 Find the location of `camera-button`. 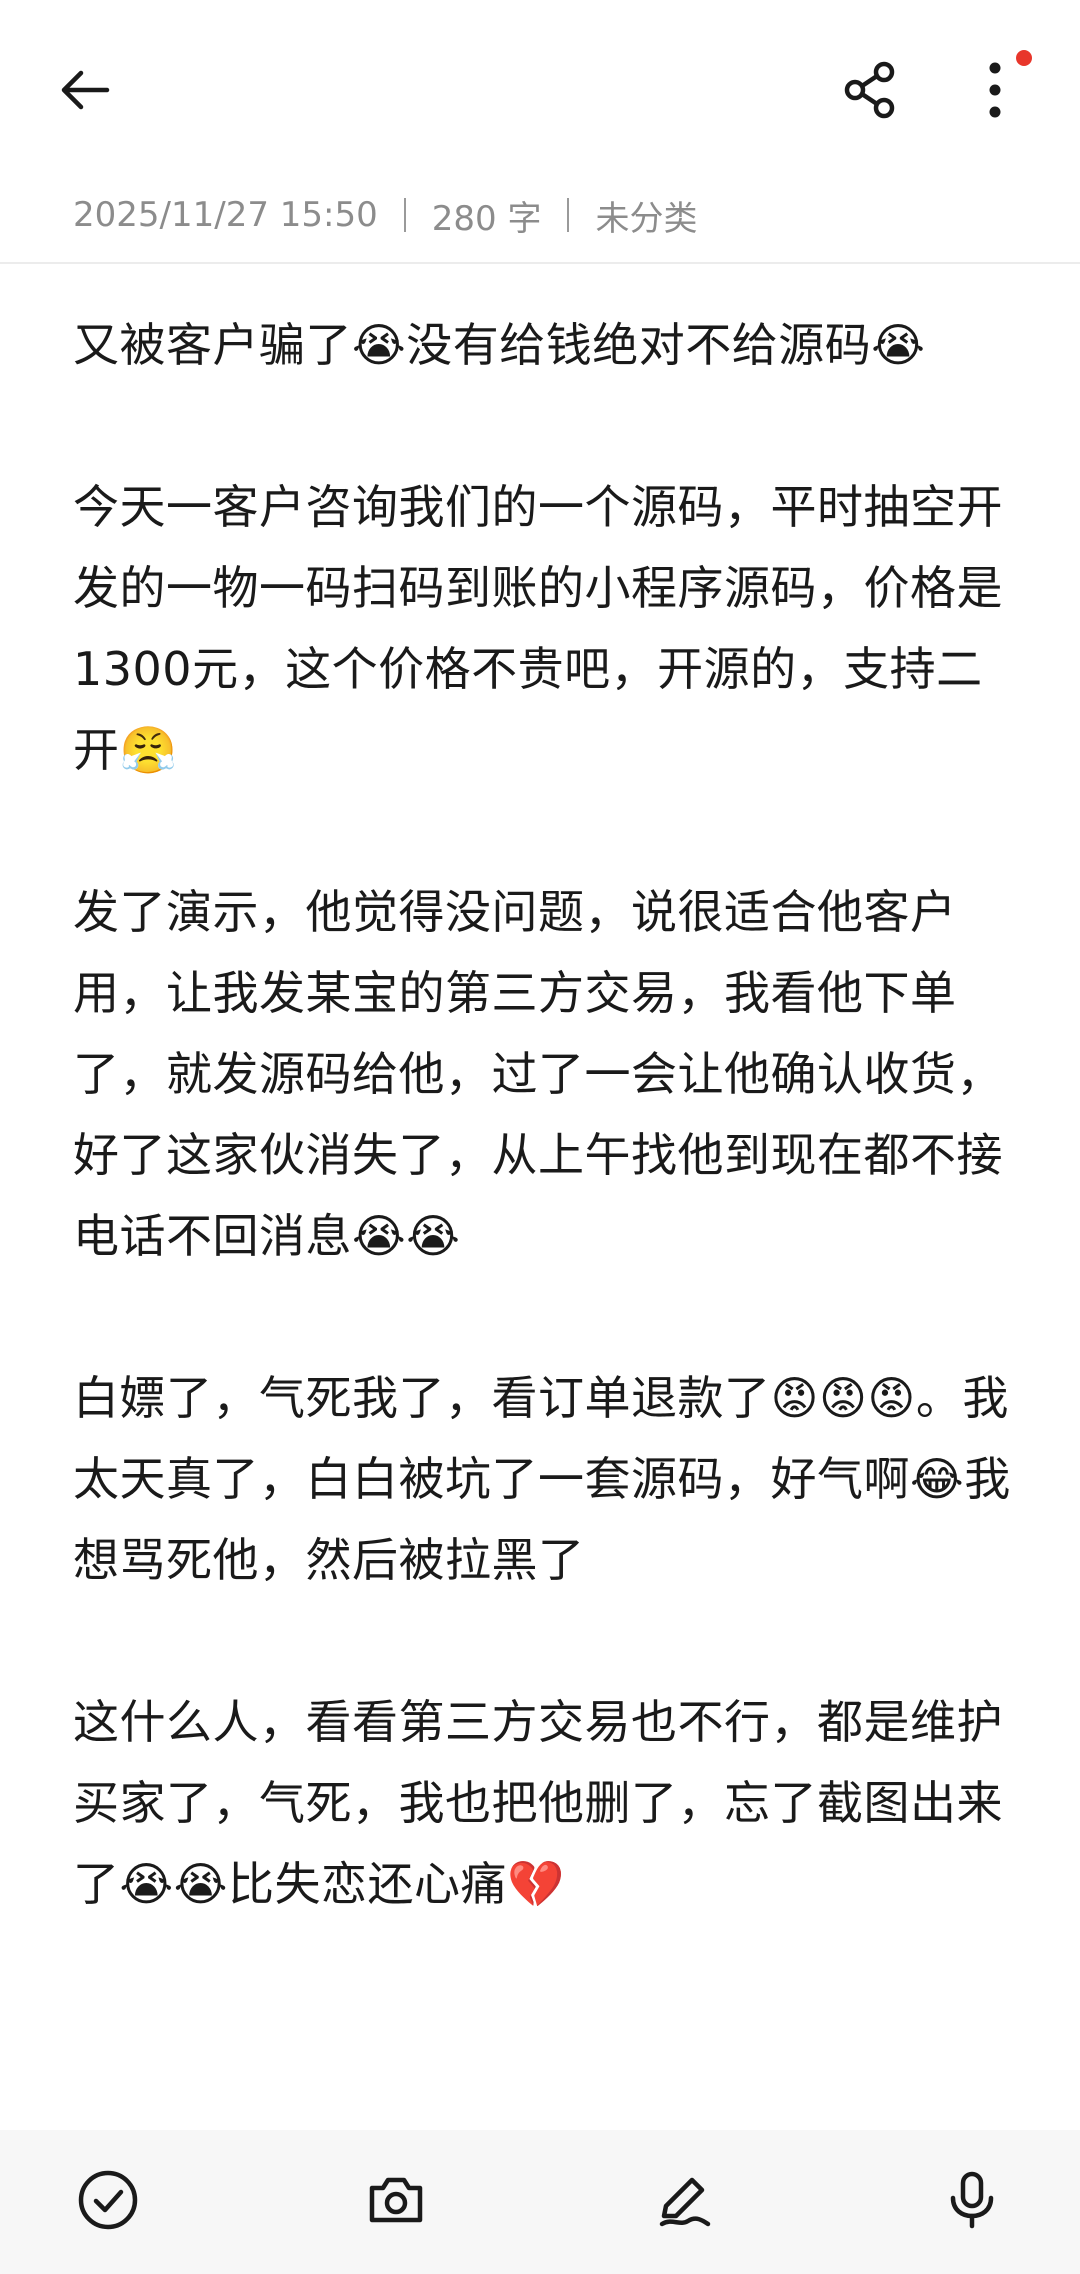

camera-button is located at coordinates (396, 2200).